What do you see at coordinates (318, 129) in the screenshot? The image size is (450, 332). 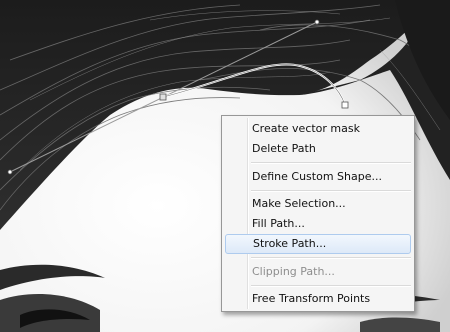 I see `menu-item-create-vector-mask: Create vector mask` at bounding box center [318, 129].